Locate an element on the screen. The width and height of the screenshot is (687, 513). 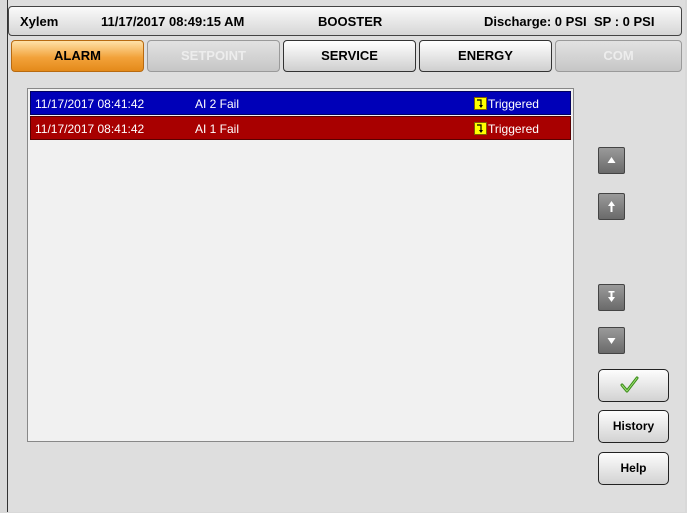
mode-label: BOOSTER is located at coordinates (350, 21).